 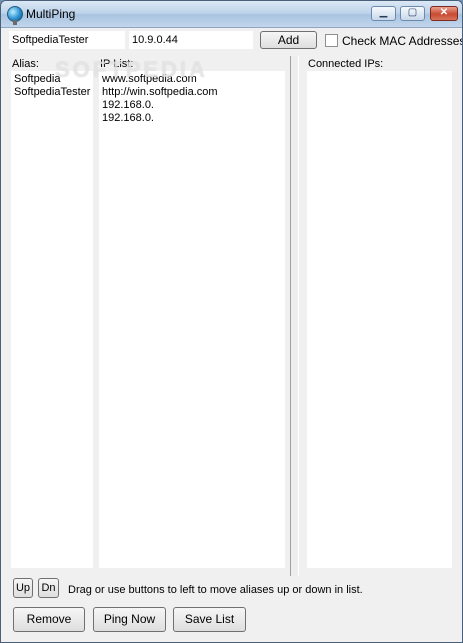 I want to click on list-item: http://win.softpedia.com, so click(x=192, y=92).